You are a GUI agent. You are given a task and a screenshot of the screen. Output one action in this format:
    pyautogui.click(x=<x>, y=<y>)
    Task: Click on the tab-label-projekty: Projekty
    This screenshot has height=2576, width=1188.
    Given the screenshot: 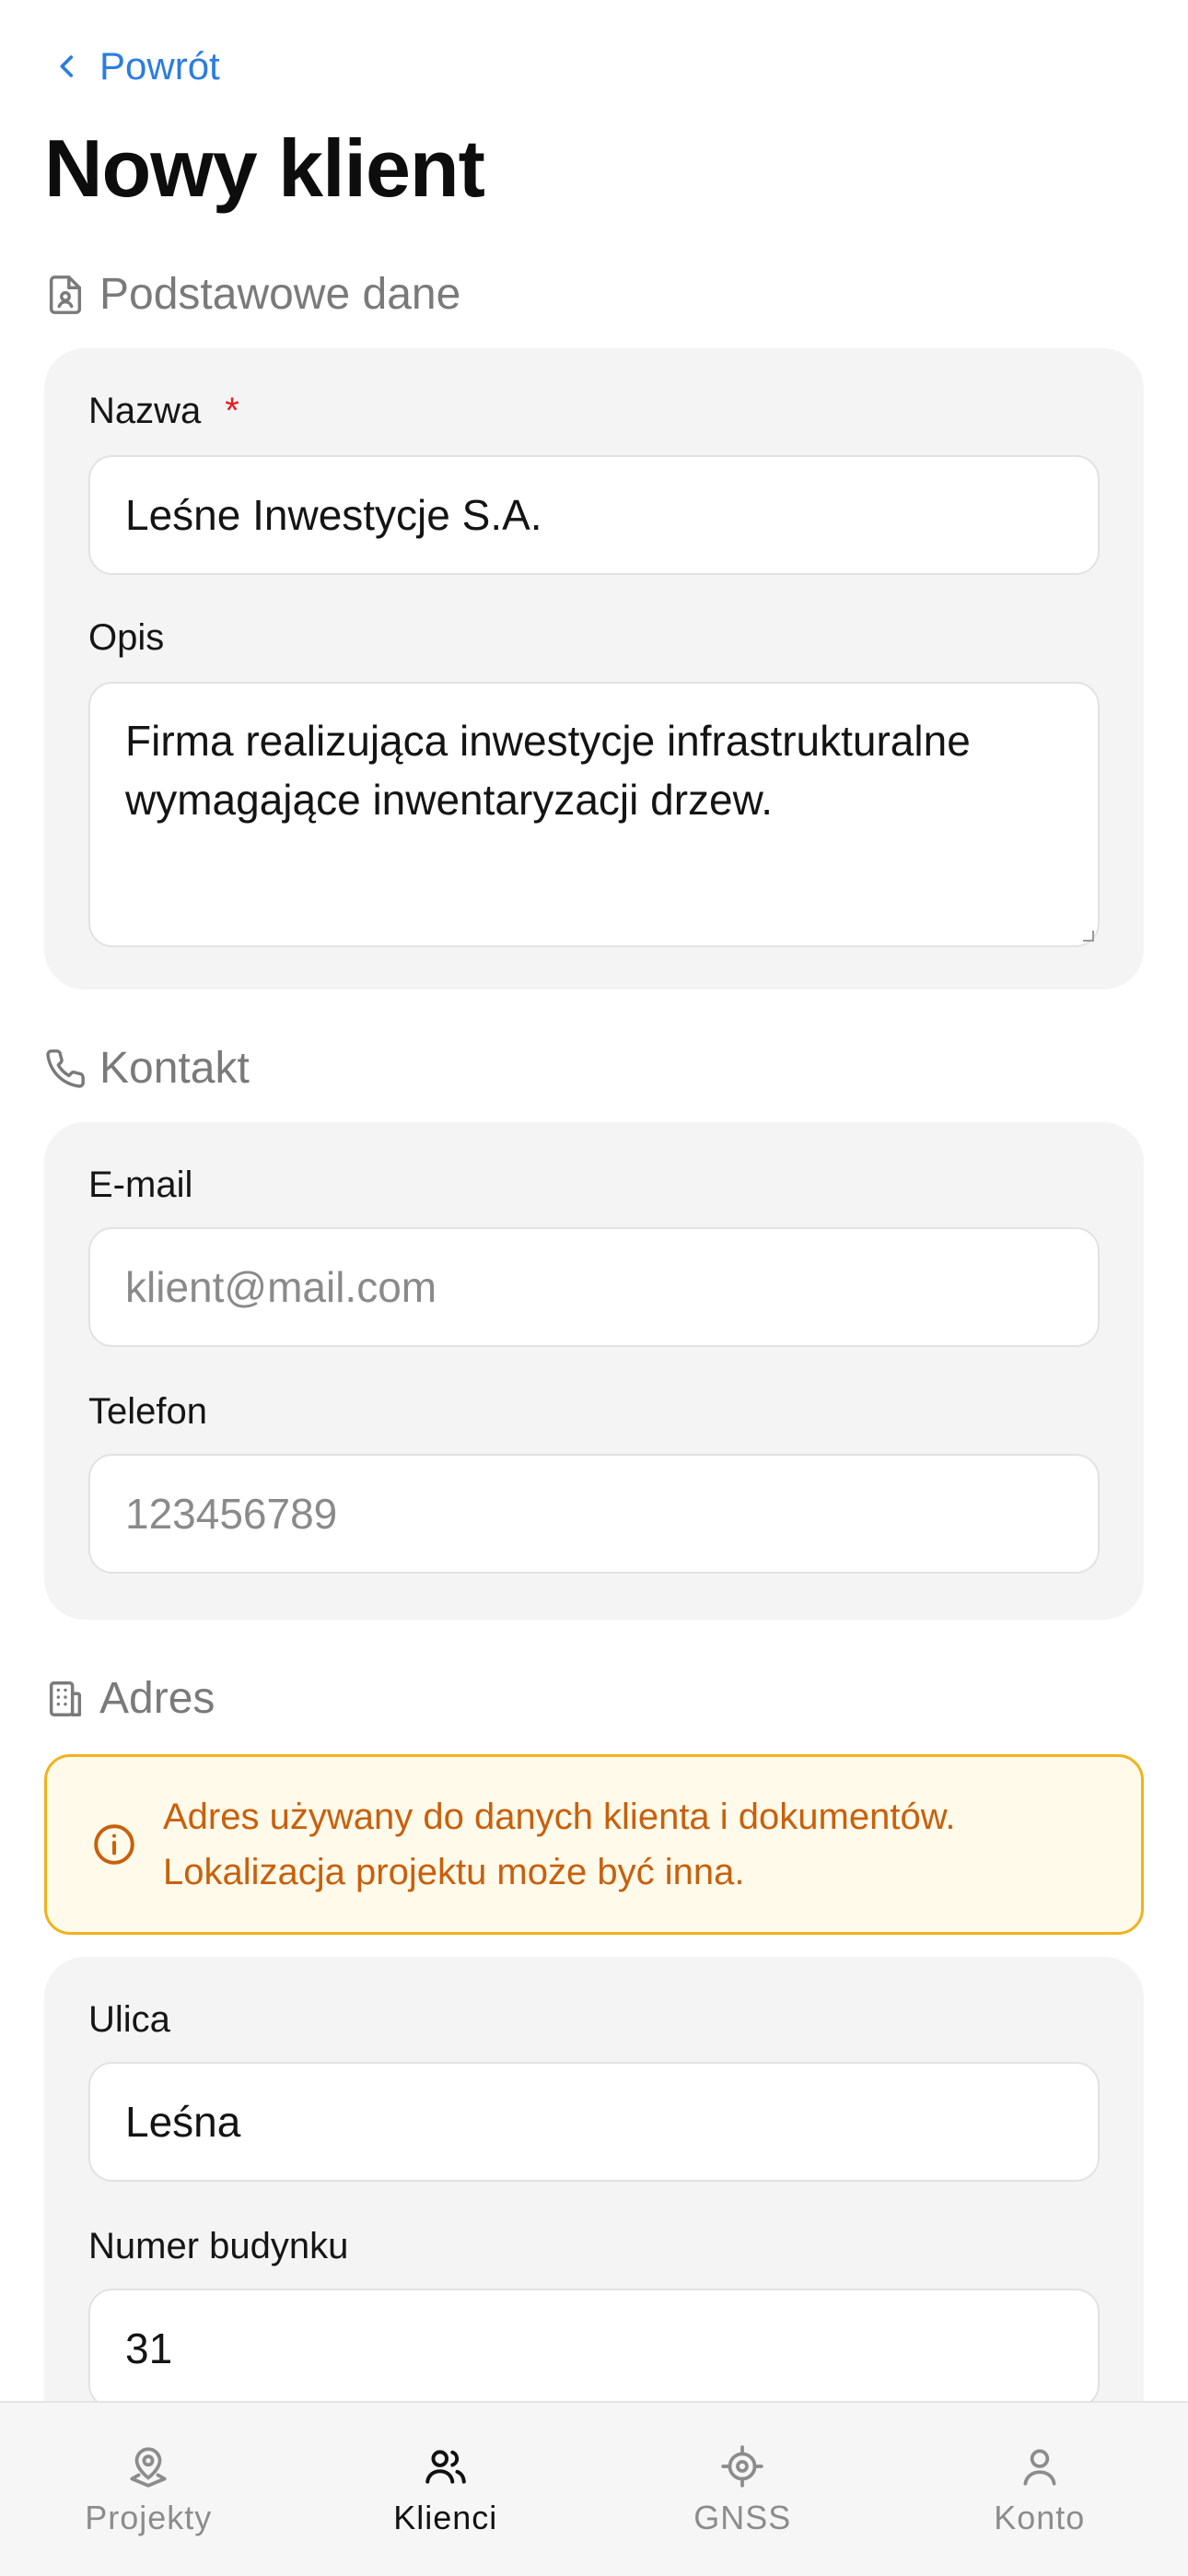 What is the action you would take?
    pyautogui.click(x=149, y=2517)
    